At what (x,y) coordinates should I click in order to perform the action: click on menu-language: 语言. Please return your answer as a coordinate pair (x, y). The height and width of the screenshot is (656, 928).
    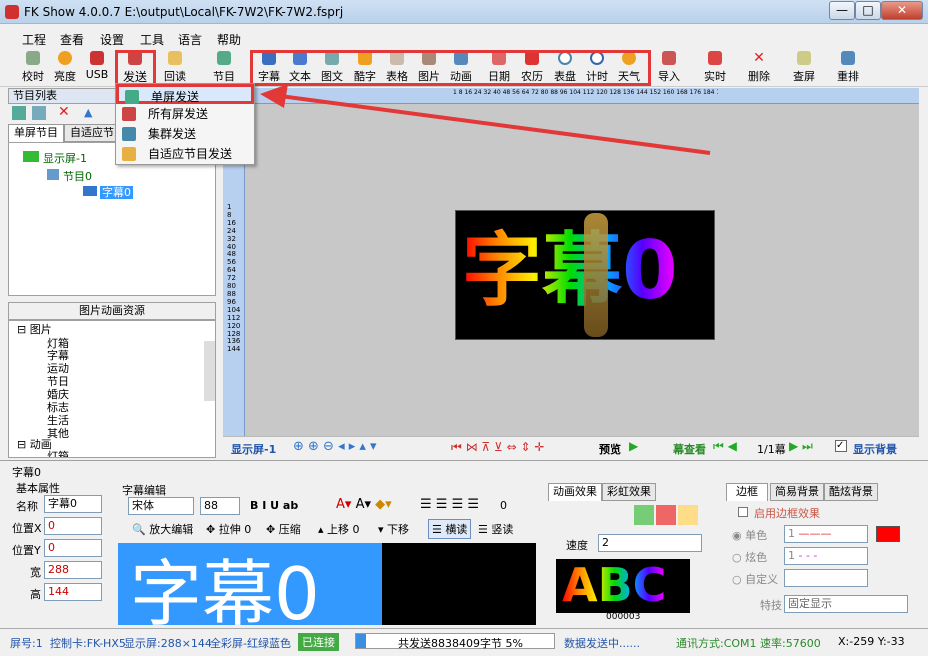
    Looking at the image, I should click on (190, 39).